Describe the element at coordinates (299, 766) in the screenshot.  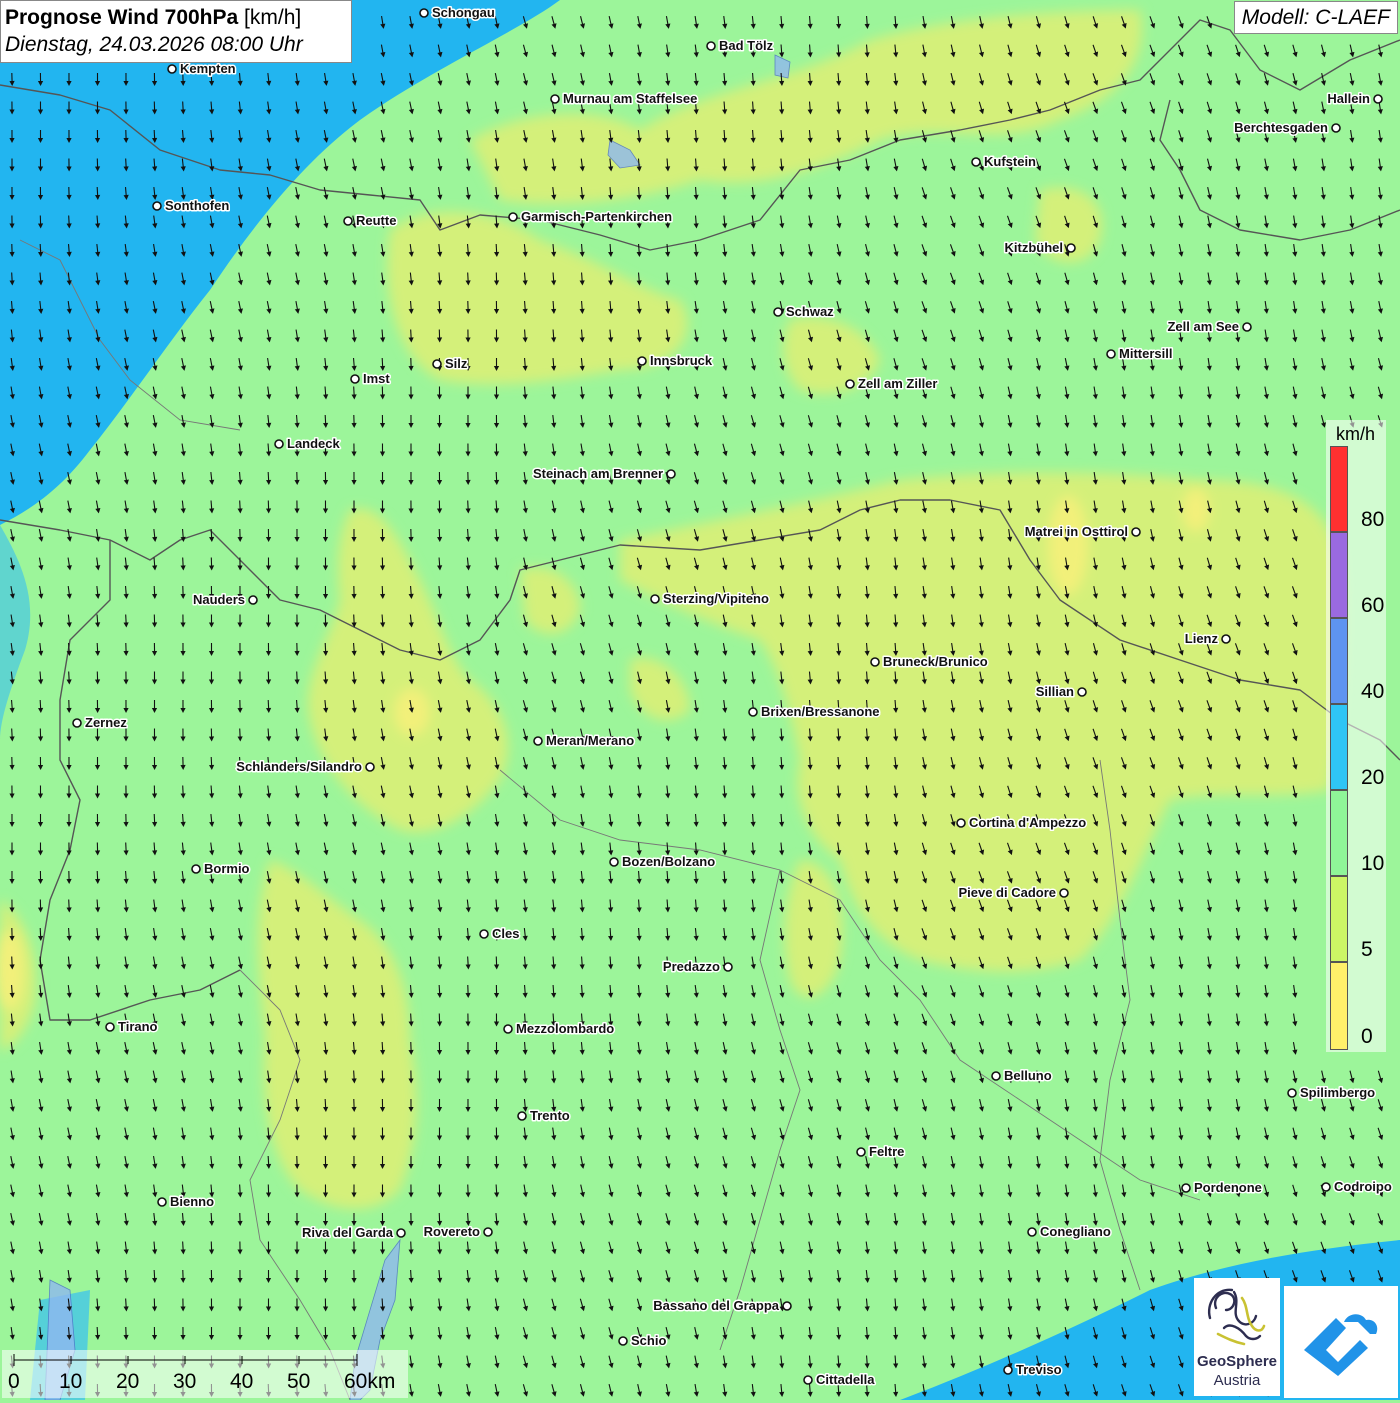
I see `city-label: Schlanders/Silandro` at that location.